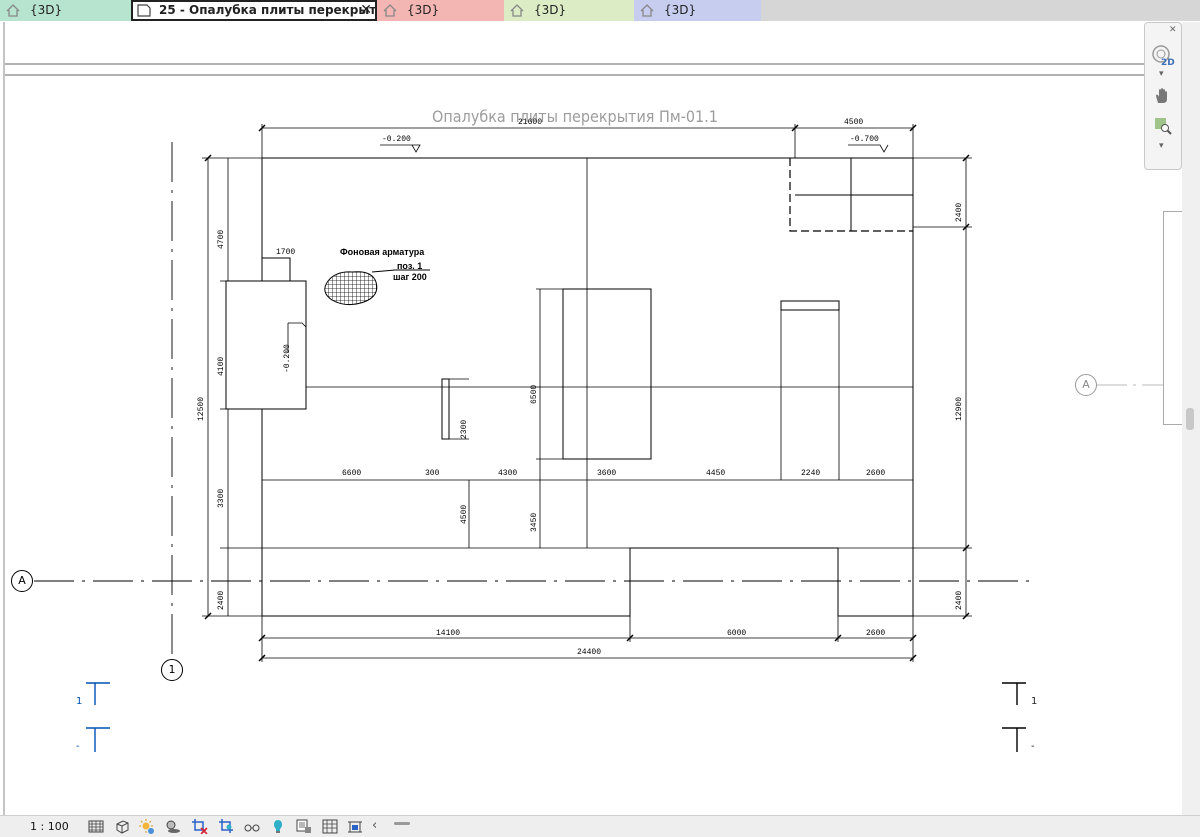  Describe the element at coordinates (1034, 701) in the screenshot. I see `section-label-right-1: 1` at that location.